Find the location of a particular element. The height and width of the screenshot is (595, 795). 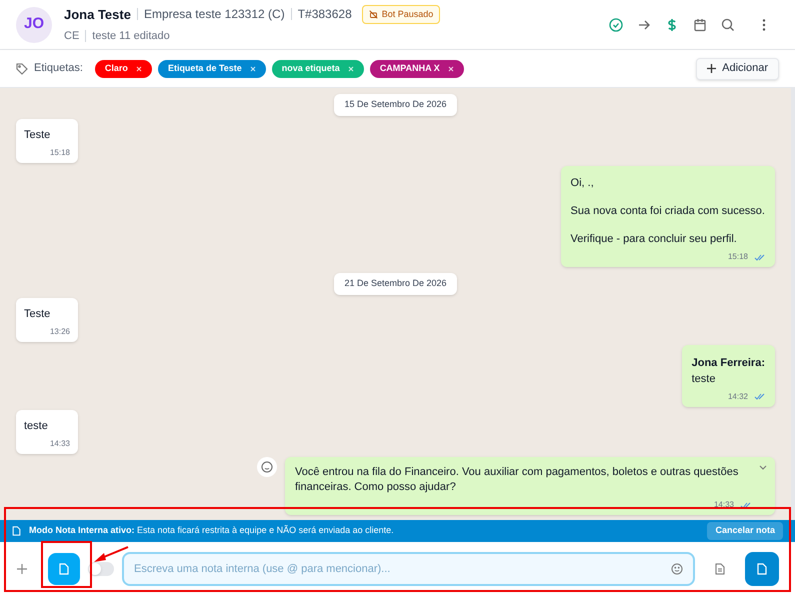

message-time: 13:26 is located at coordinates (60, 332).